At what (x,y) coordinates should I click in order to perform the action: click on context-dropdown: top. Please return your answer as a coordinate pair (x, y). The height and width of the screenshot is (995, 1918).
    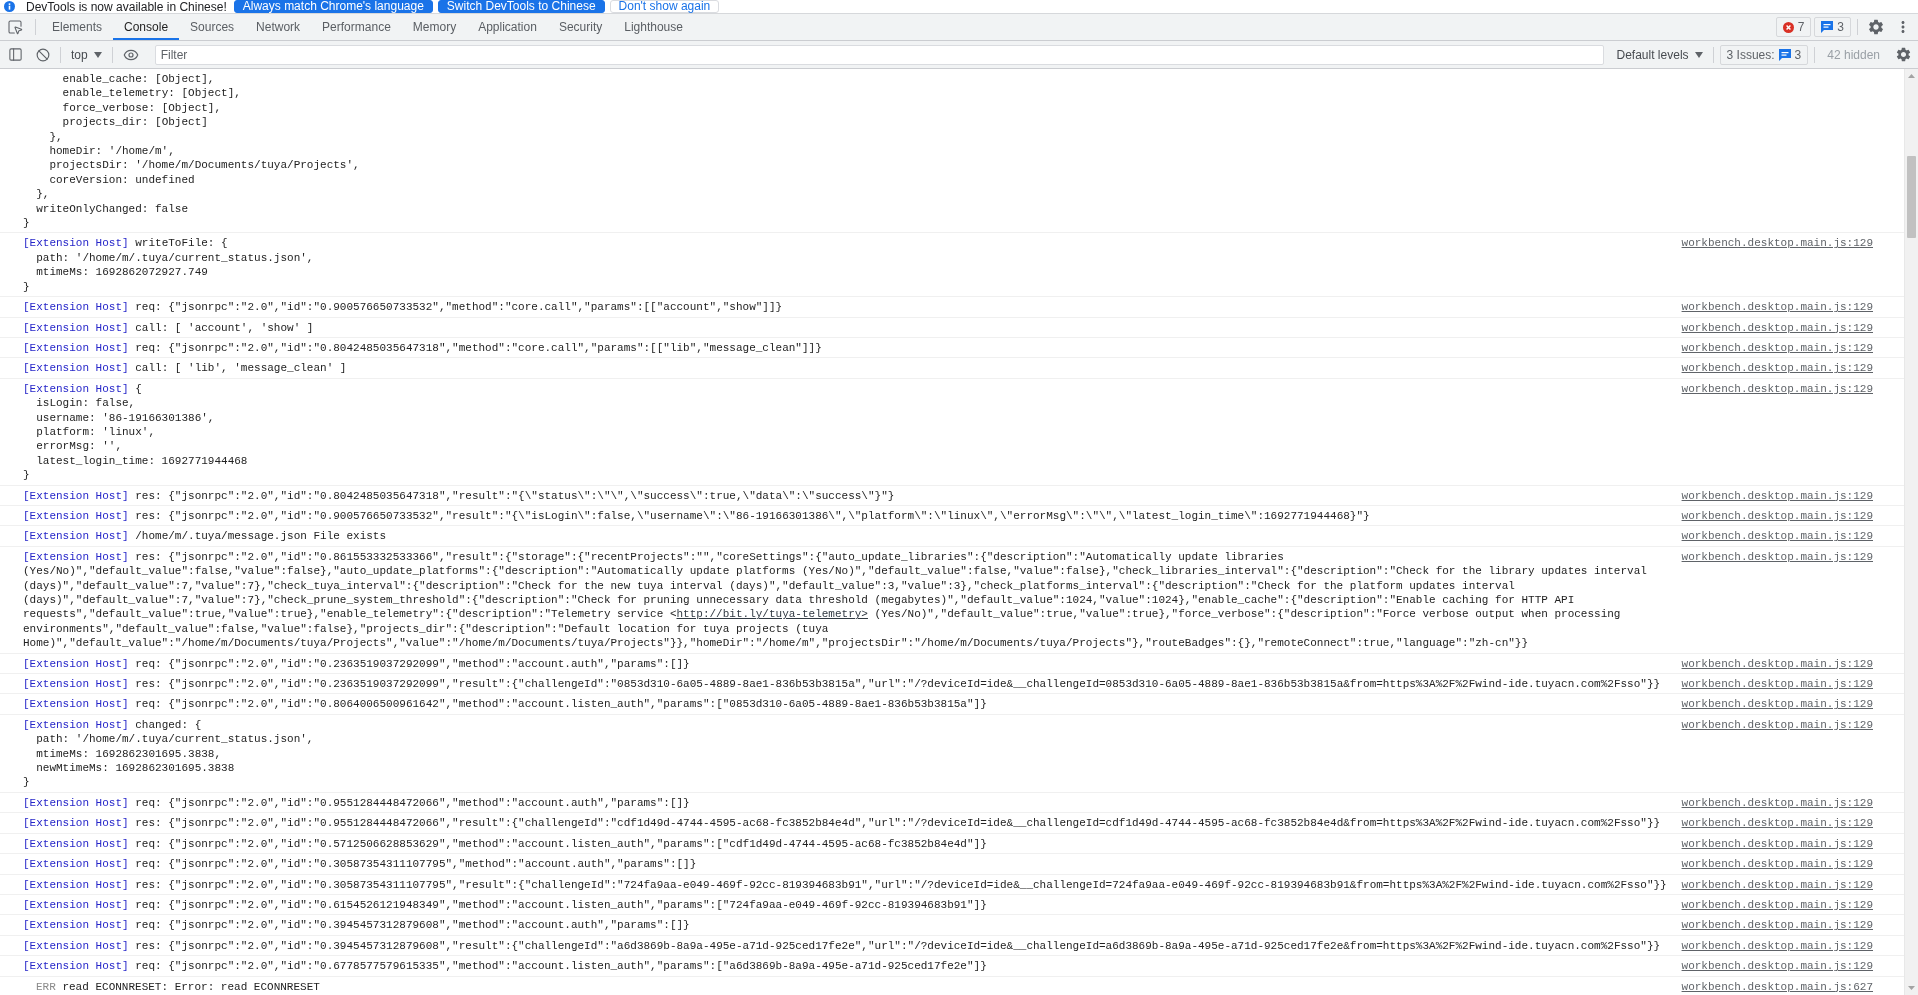
    Looking at the image, I should click on (86, 54).